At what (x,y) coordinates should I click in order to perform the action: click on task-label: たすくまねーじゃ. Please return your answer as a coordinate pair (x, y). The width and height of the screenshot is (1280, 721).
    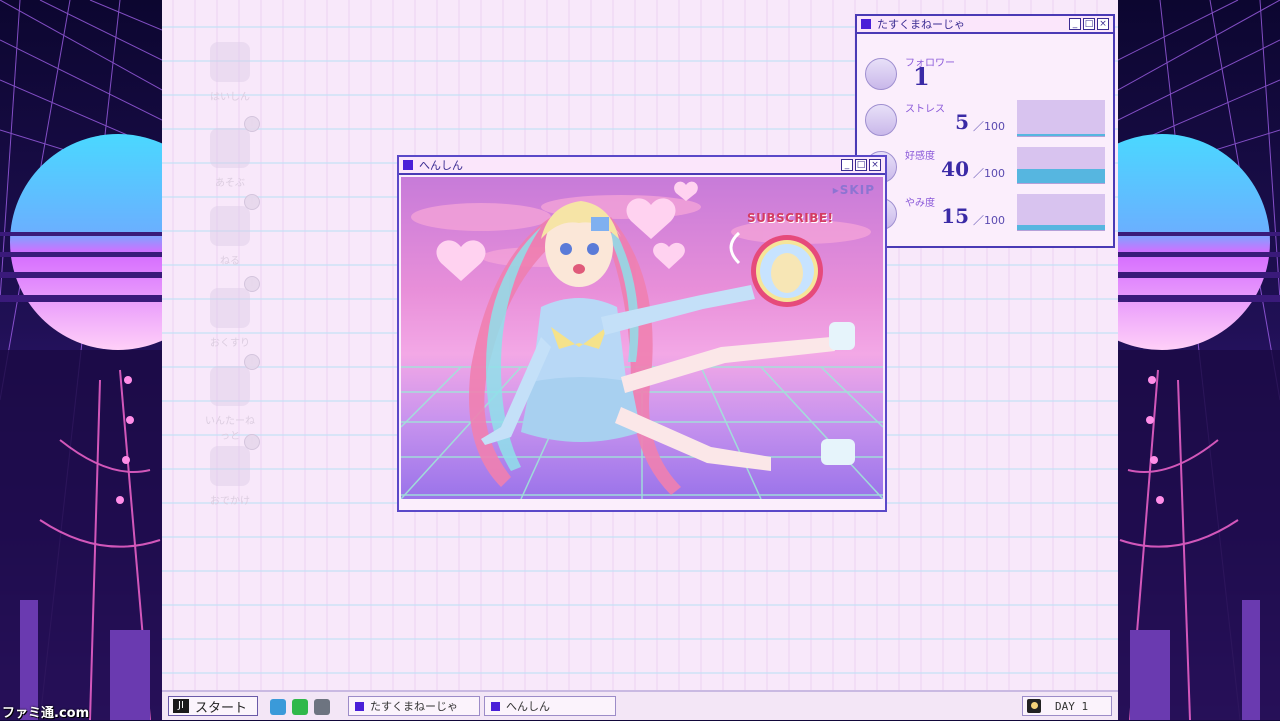
    Looking at the image, I should click on (414, 706).